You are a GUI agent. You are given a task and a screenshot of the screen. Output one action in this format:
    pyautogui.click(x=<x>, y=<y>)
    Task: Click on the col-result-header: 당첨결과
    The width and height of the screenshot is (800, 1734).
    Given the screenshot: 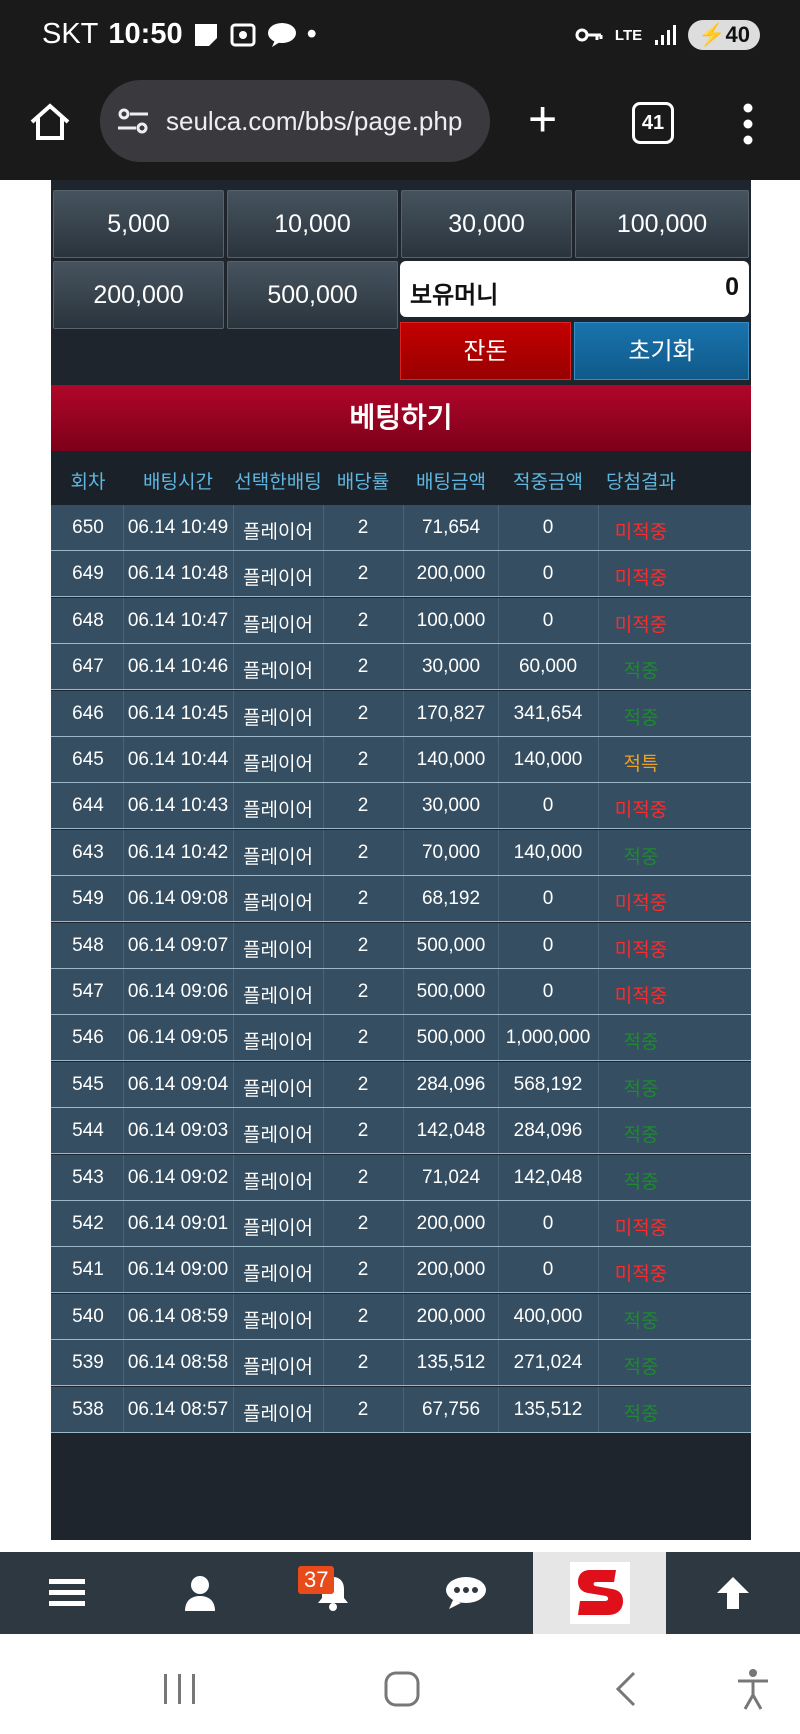 What is the action you would take?
    pyautogui.click(x=641, y=482)
    